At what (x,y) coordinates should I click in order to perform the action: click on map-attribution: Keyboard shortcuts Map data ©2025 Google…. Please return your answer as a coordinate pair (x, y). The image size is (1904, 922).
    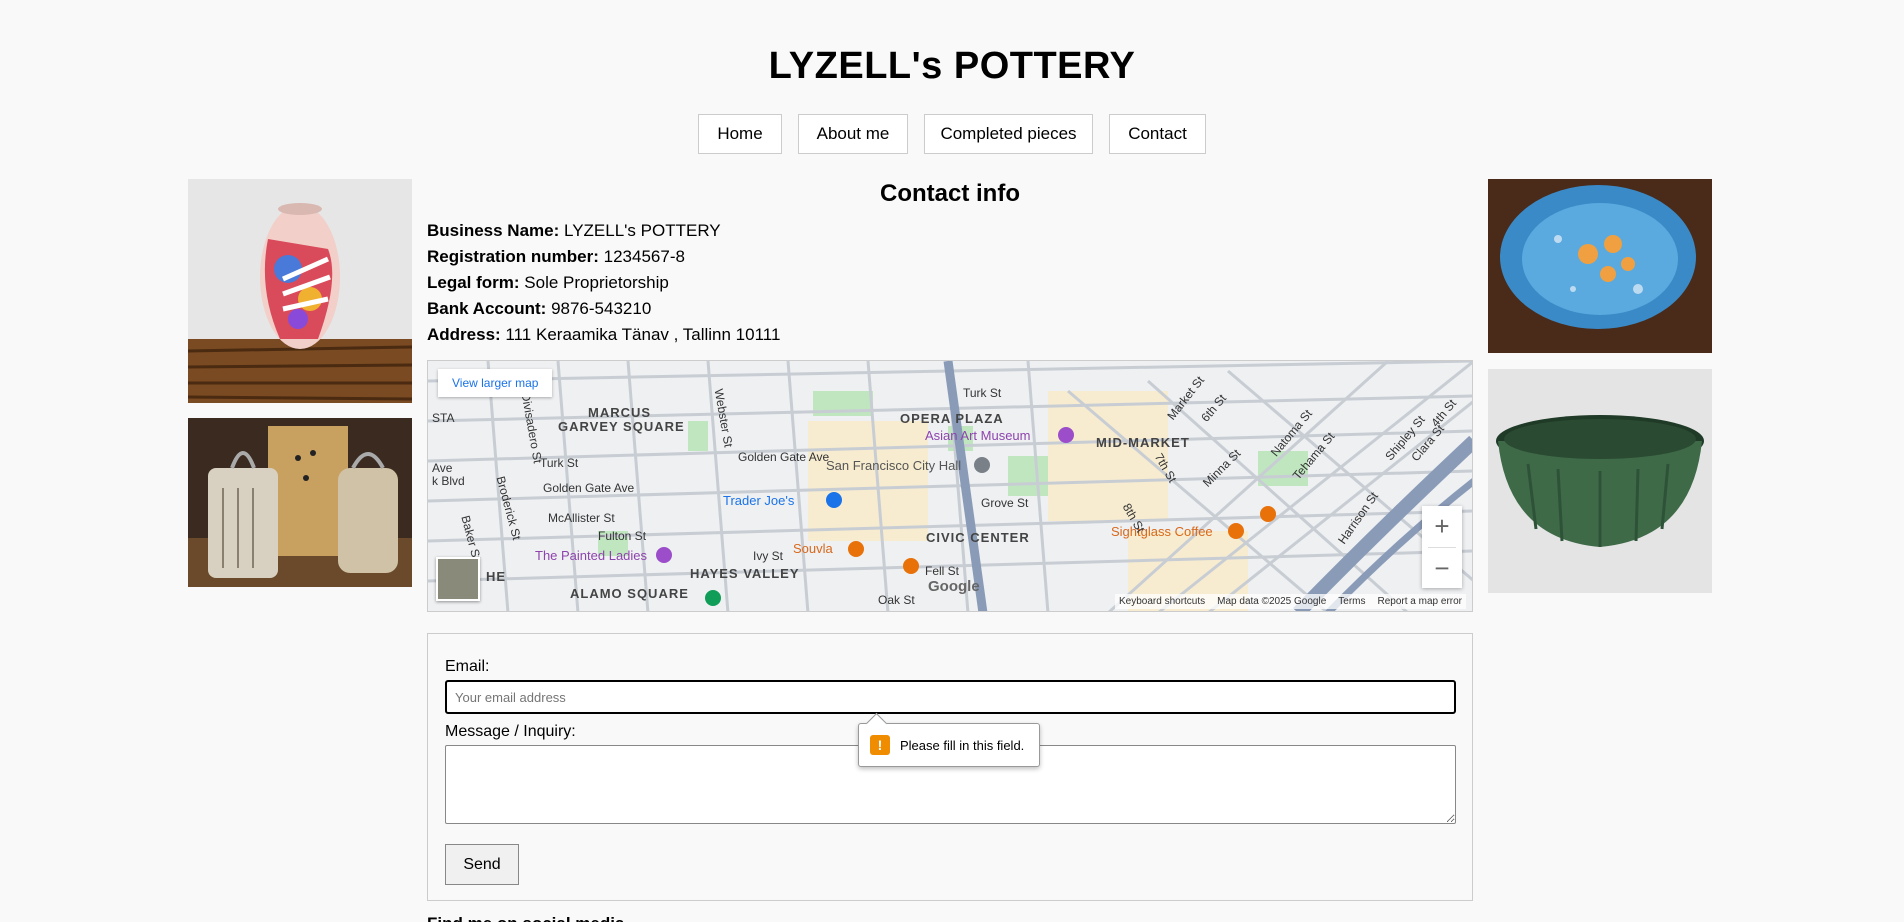
    Looking at the image, I should click on (1290, 601).